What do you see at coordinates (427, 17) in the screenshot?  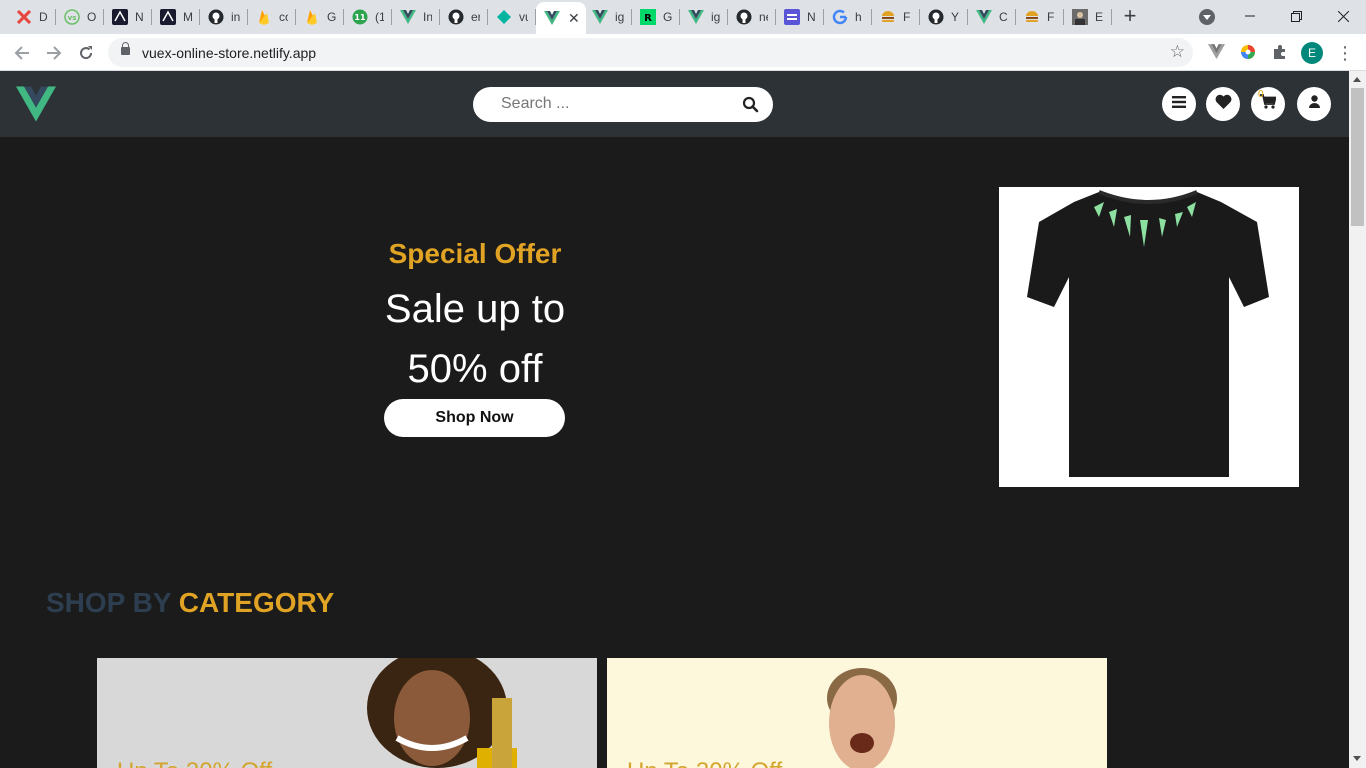 I see `tab-title: In` at bounding box center [427, 17].